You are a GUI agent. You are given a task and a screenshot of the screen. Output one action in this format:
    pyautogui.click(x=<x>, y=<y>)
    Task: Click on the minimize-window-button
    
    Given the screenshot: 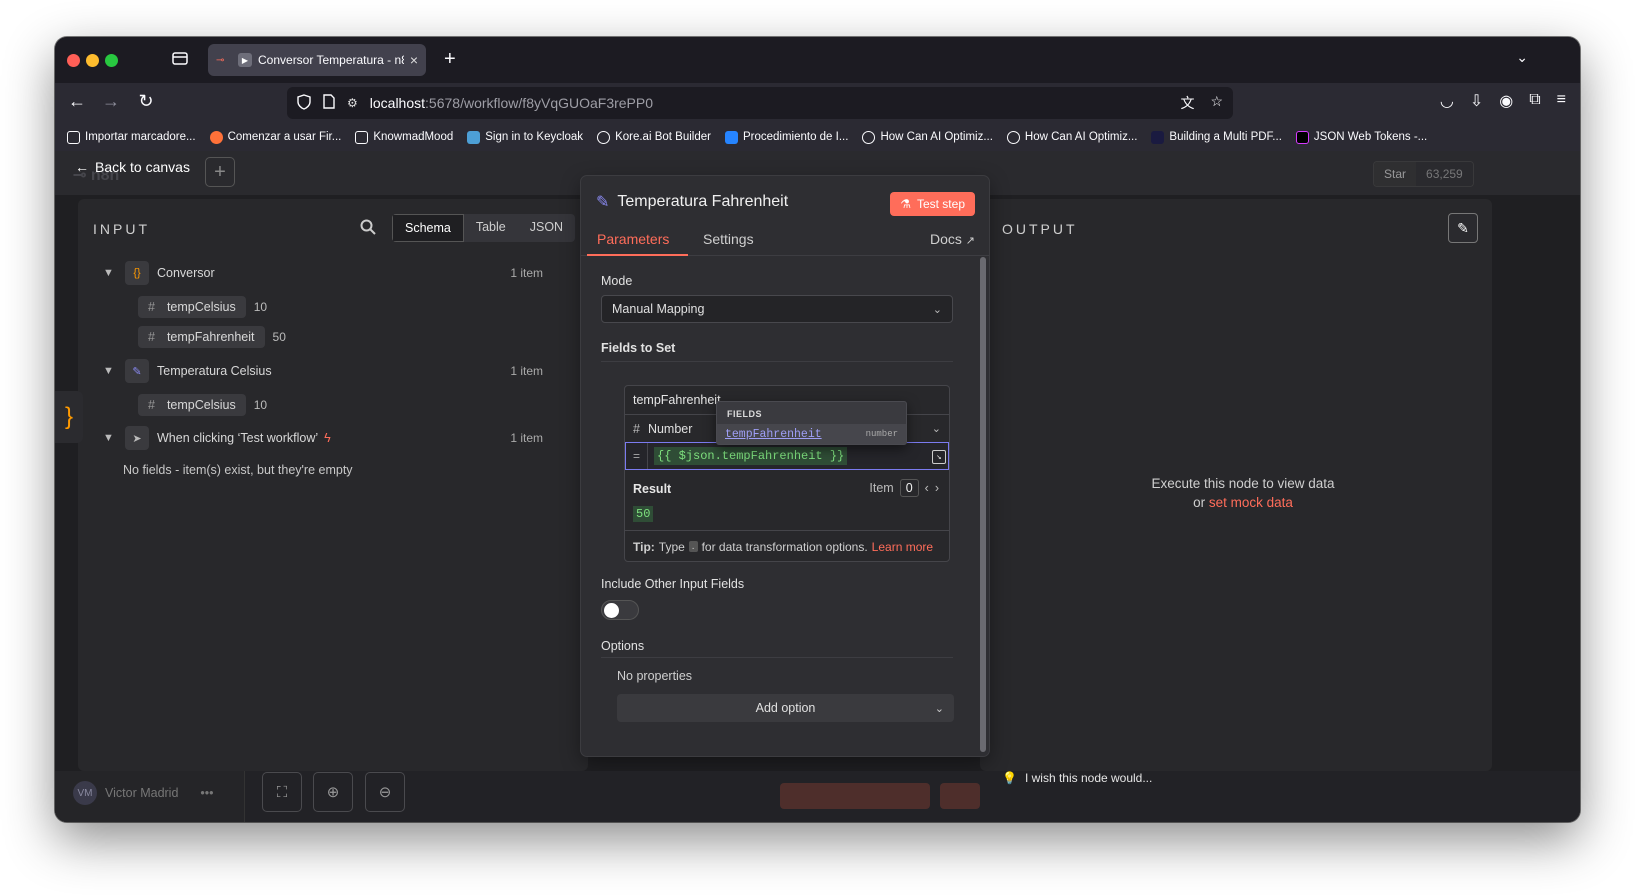 What is the action you would take?
    pyautogui.click(x=92, y=60)
    